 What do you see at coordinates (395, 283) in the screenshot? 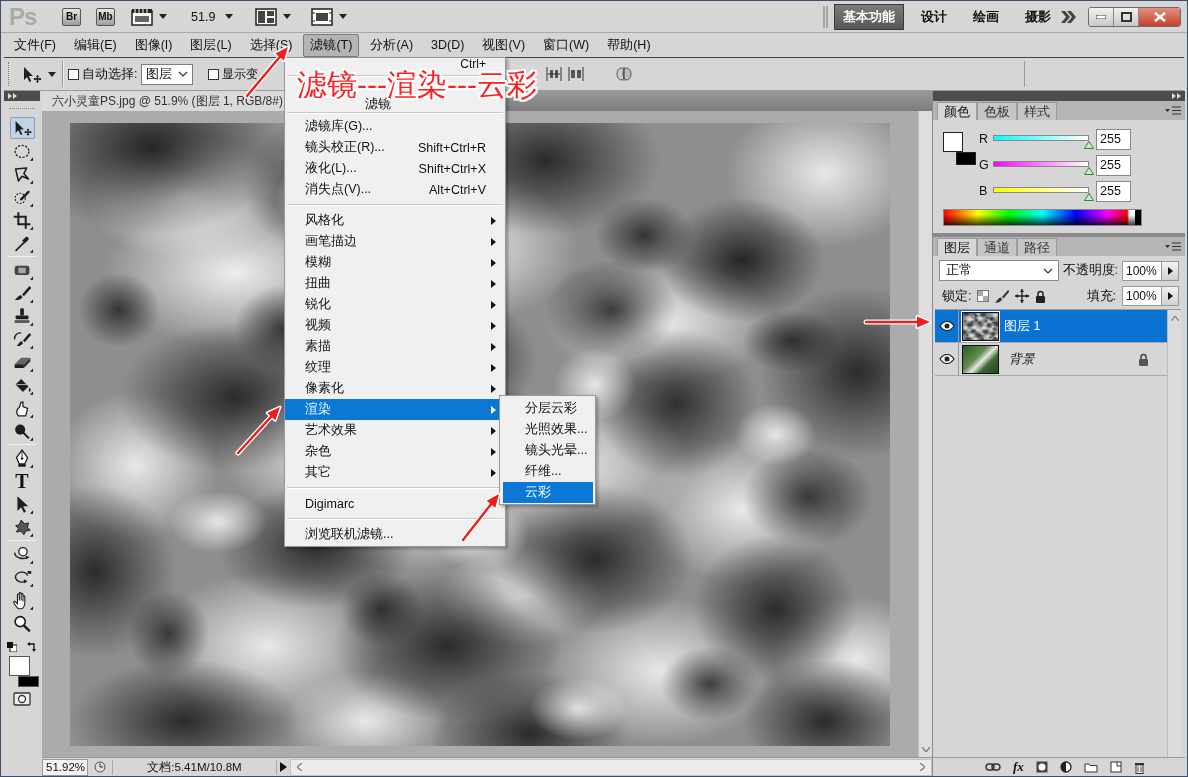
I see `submenu-item: 扭曲` at bounding box center [395, 283].